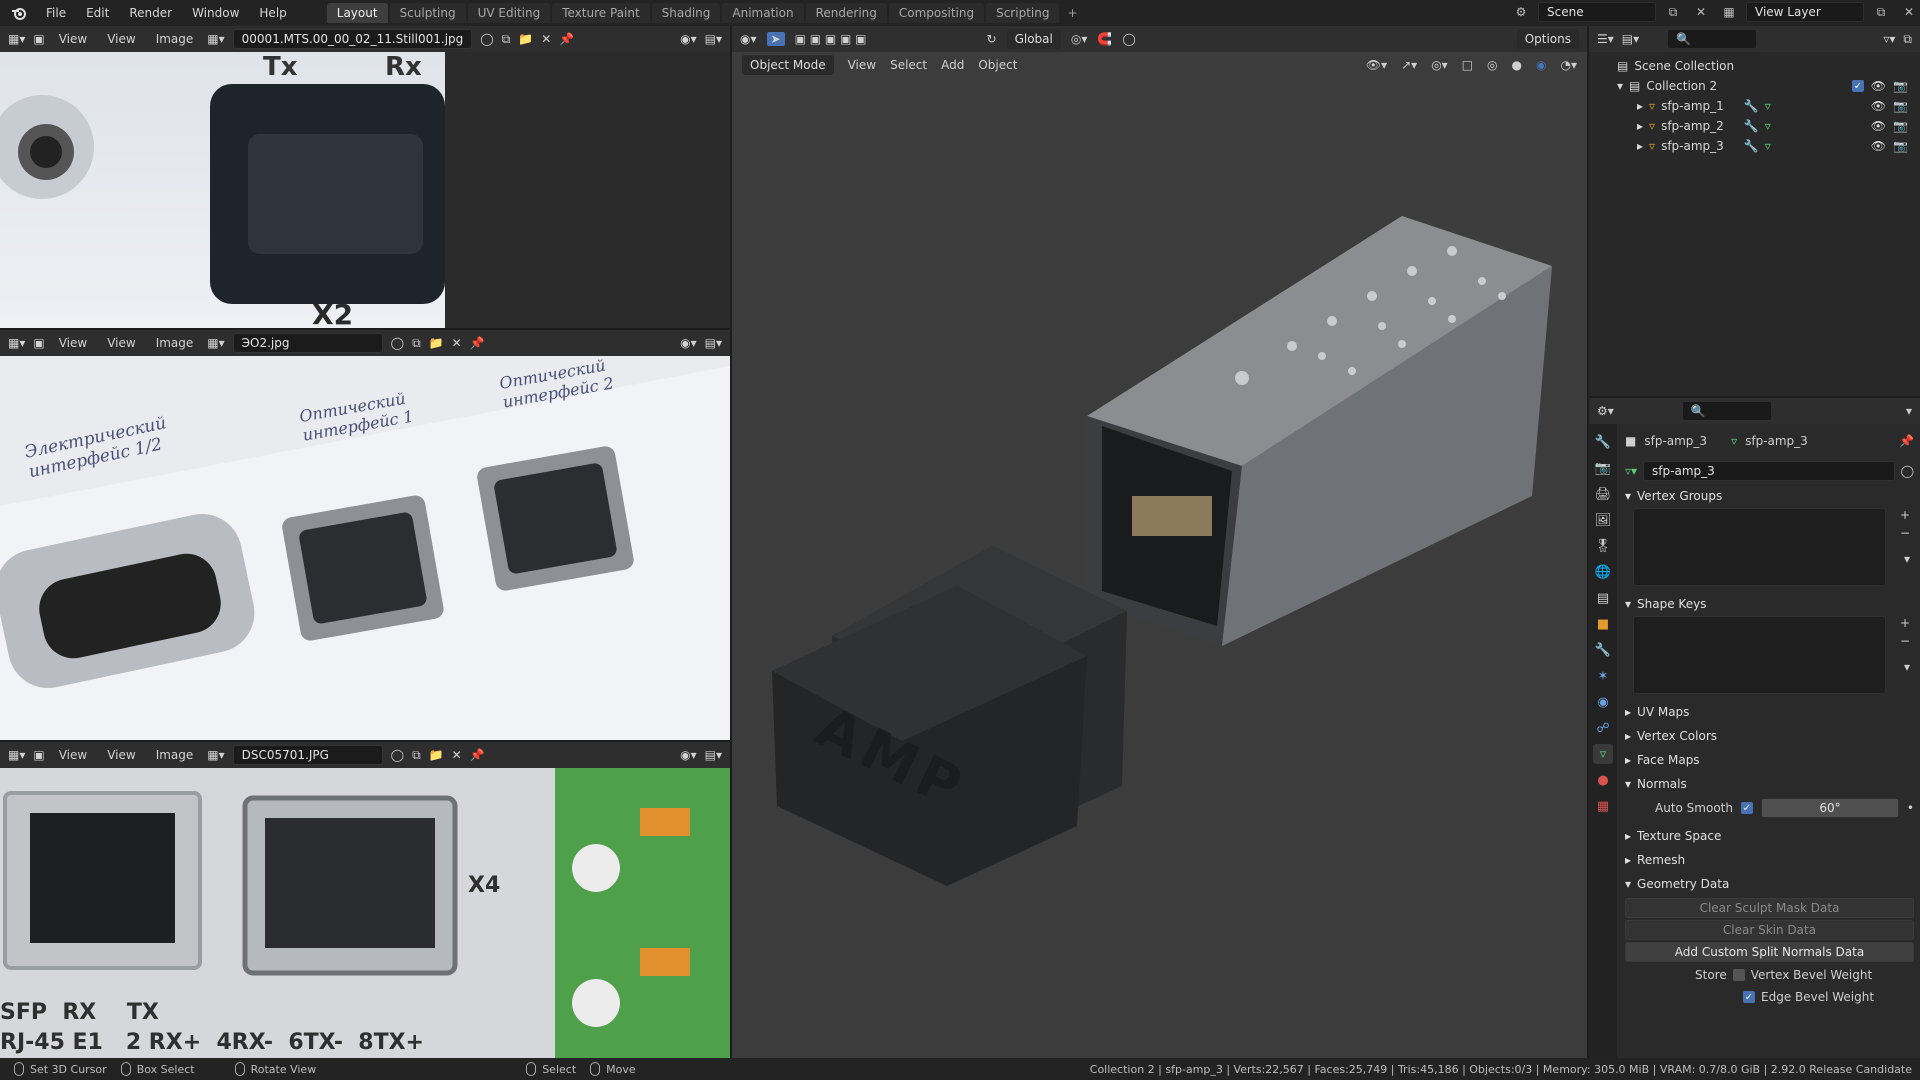  What do you see at coordinates (1749, 997) in the screenshot?
I see `edge-bevel-checkbox: ✓` at bounding box center [1749, 997].